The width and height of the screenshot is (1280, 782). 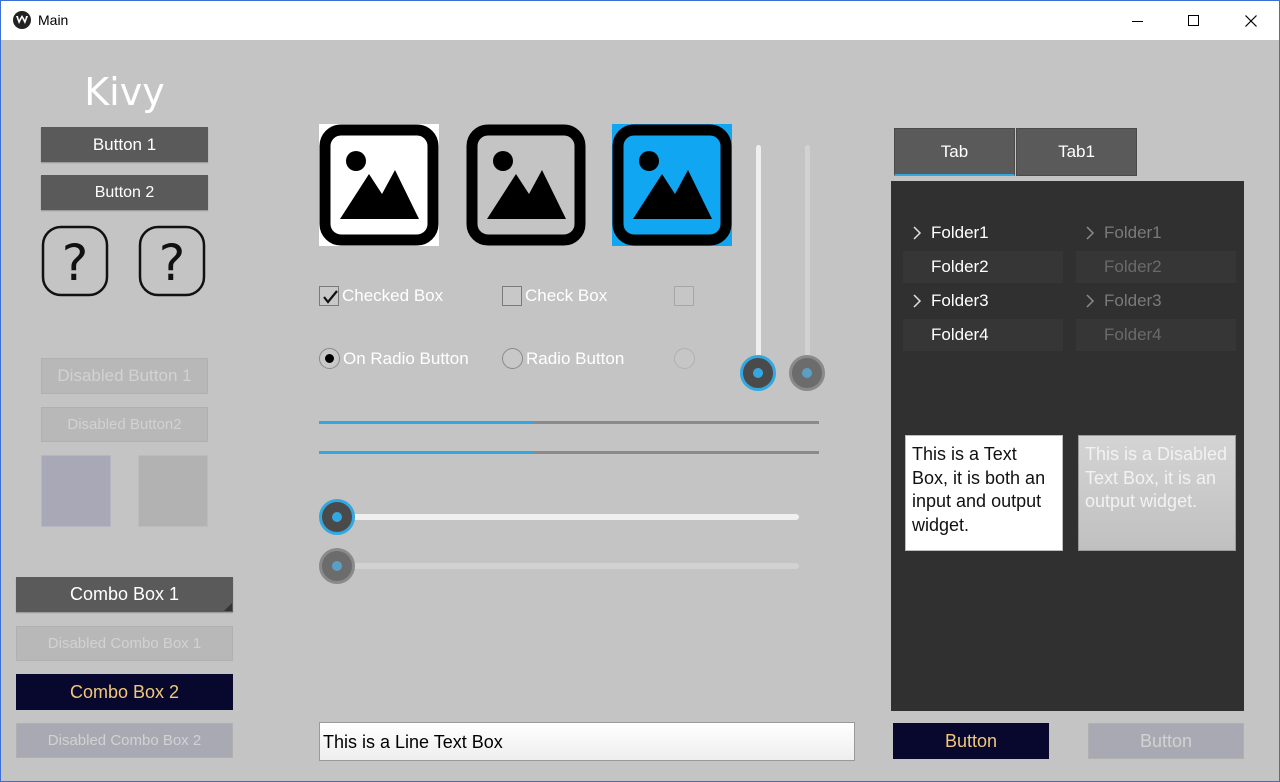 What do you see at coordinates (426, 452) in the screenshot?
I see `progress-bar-2-fill` at bounding box center [426, 452].